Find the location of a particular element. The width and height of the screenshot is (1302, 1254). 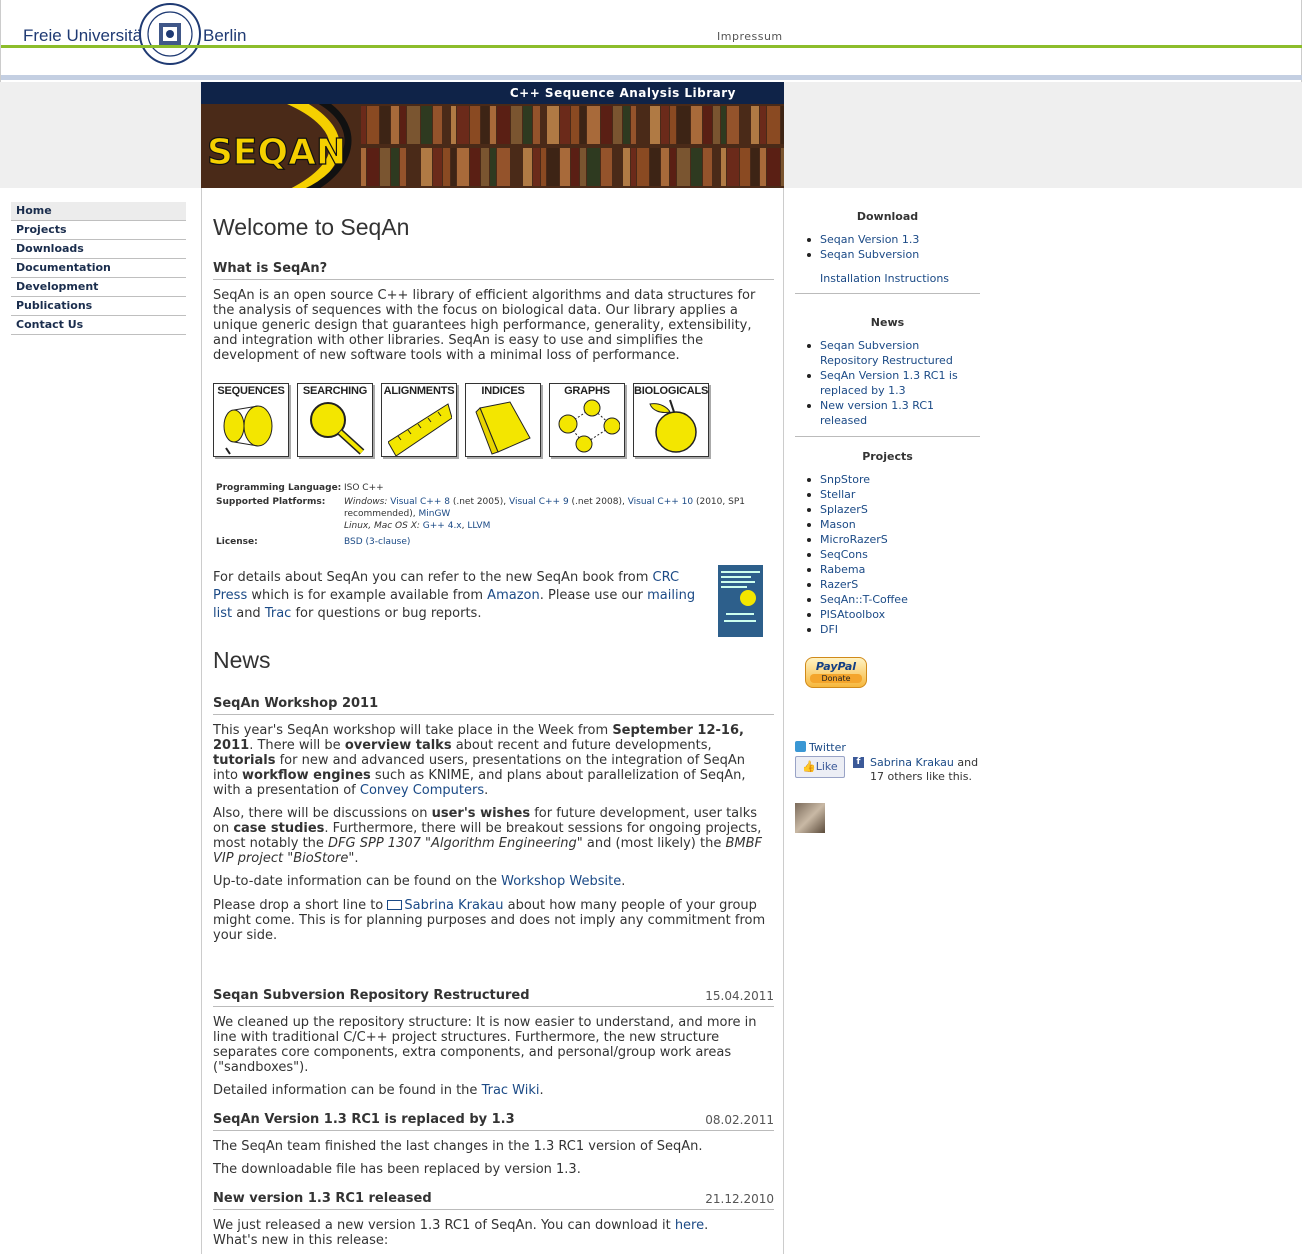

llvm-link: LLVM is located at coordinates (478, 526).